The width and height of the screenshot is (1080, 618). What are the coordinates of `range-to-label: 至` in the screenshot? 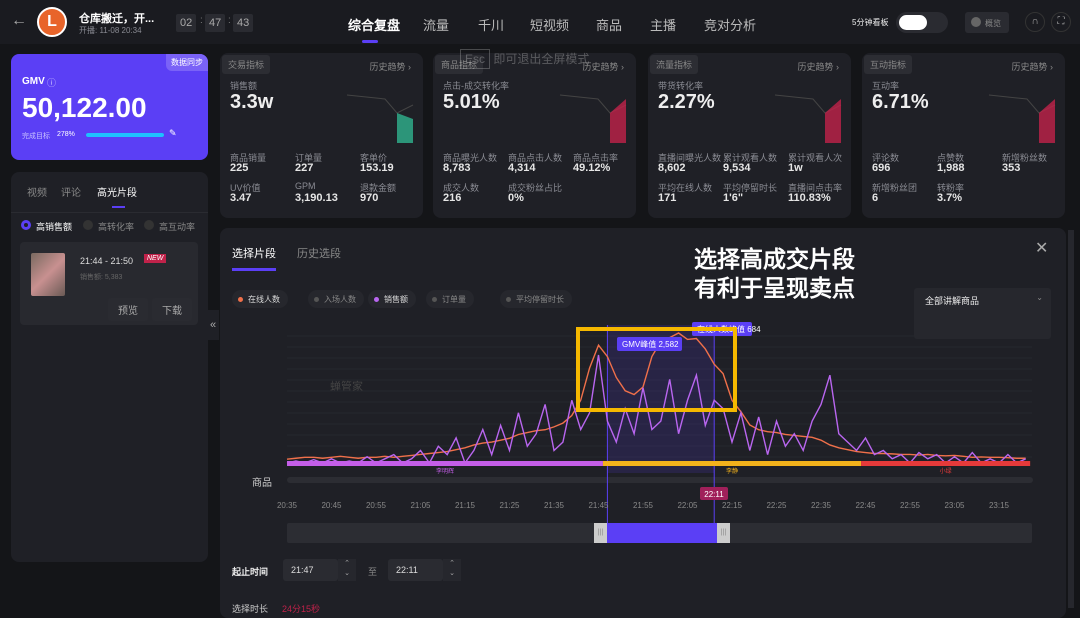 It's located at (373, 572).